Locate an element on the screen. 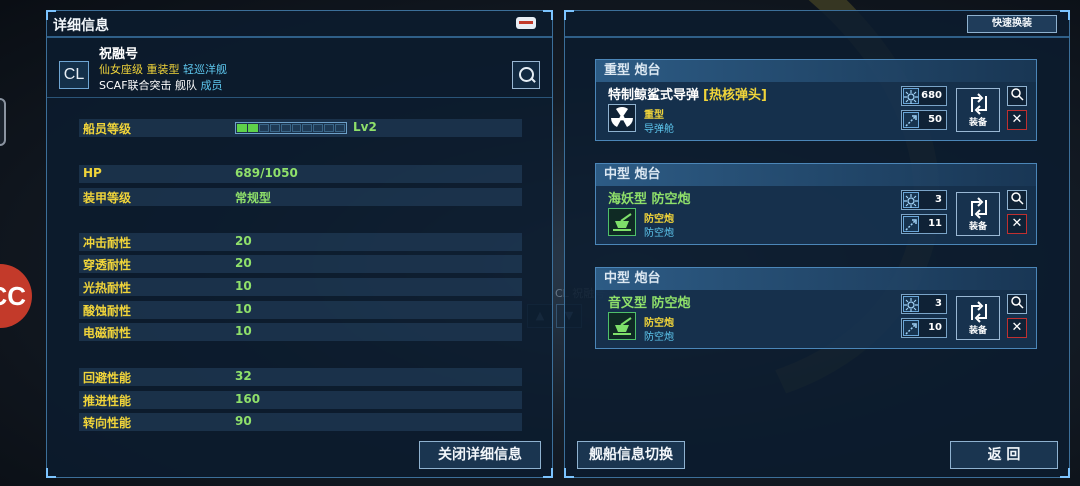 This screenshot has width=1080, height=486. level-progress-bar is located at coordinates (291, 128).